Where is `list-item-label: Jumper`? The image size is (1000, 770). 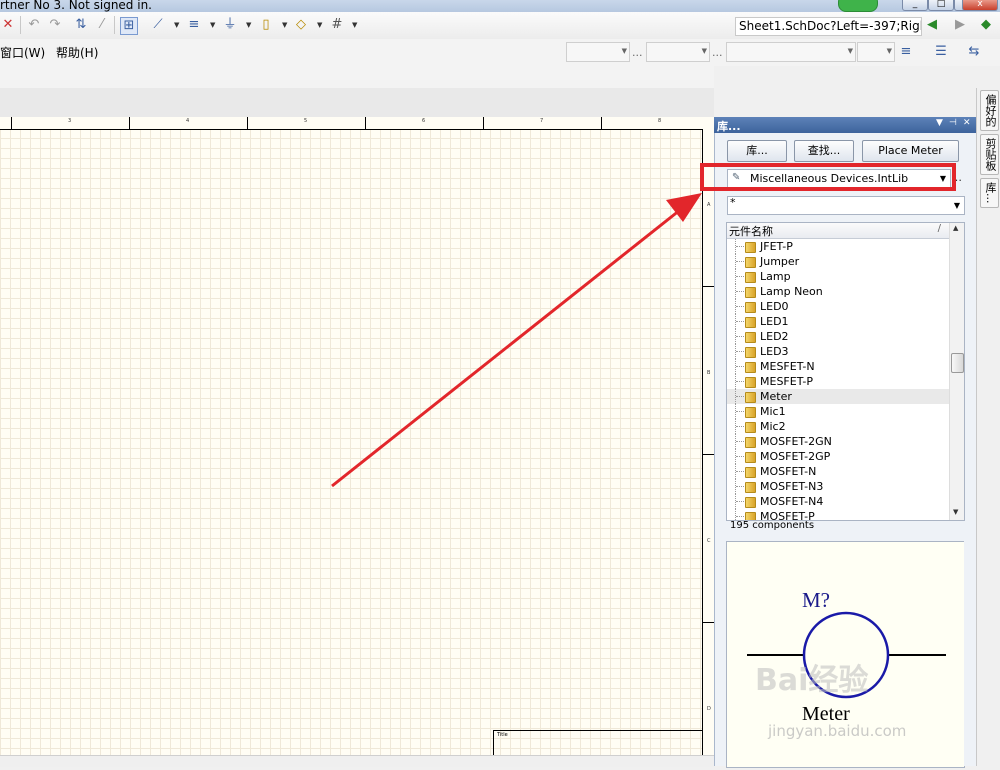
list-item-label: Jumper is located at coordinates (780, 261).